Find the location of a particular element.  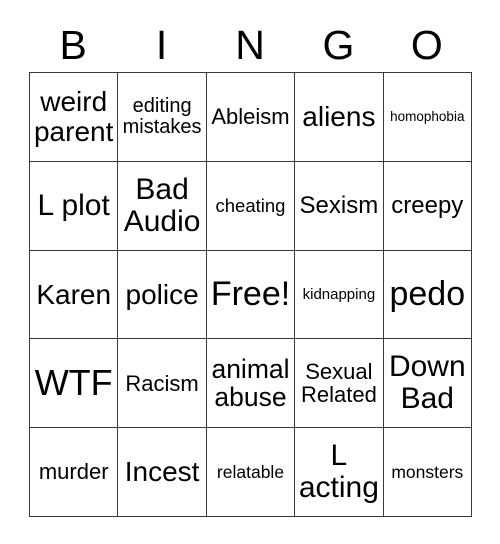

bingo-cell-label: Sexism is located at coordinates (339, 205).